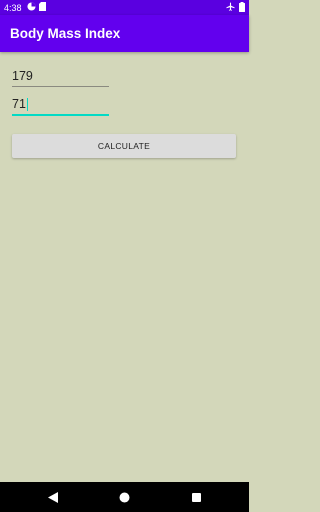 Image resolution: width=320 pixels, height=512 pixels. Describe the element at coordinates (53, 497) in the screenshot. I see `back-icon` at that location.